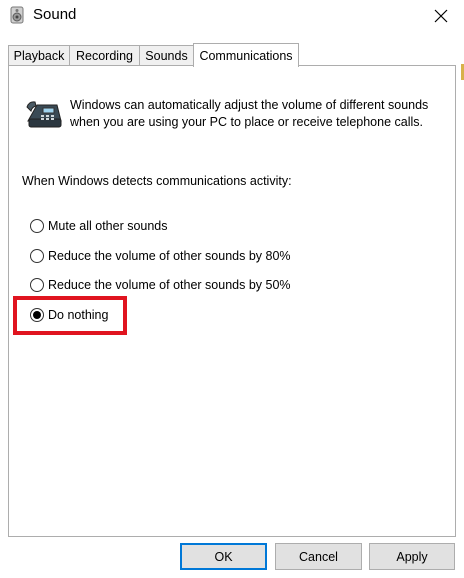 This screenshot has width=464, height=578. Describe the element at coordinates (104, 55) in the screenshot. I see `tab-recording: Recording` at that location.